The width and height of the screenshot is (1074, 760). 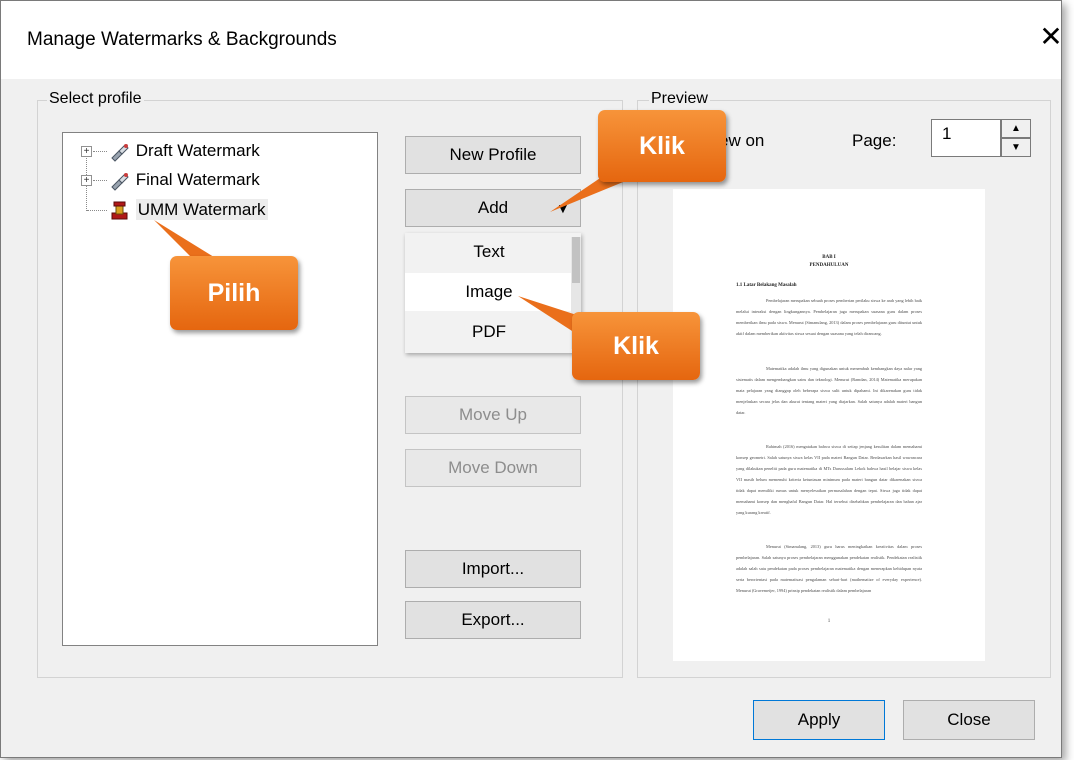 I want to click on menu-scrollbar-thumb, so click(x=576, y=260).